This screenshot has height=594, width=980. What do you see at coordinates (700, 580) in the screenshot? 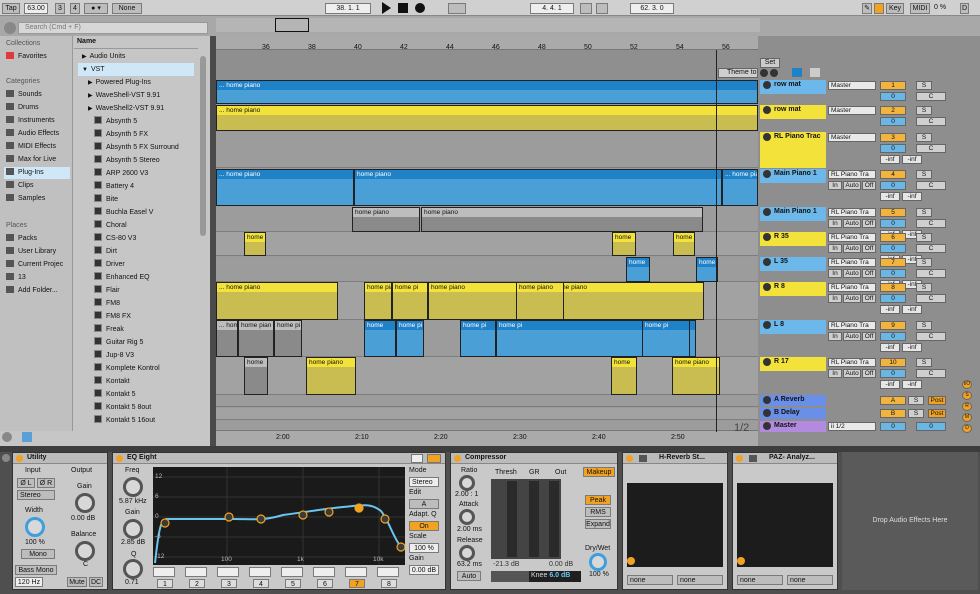
I see `h-reverb-param-select-2: none` at bounding box center [700, 580].